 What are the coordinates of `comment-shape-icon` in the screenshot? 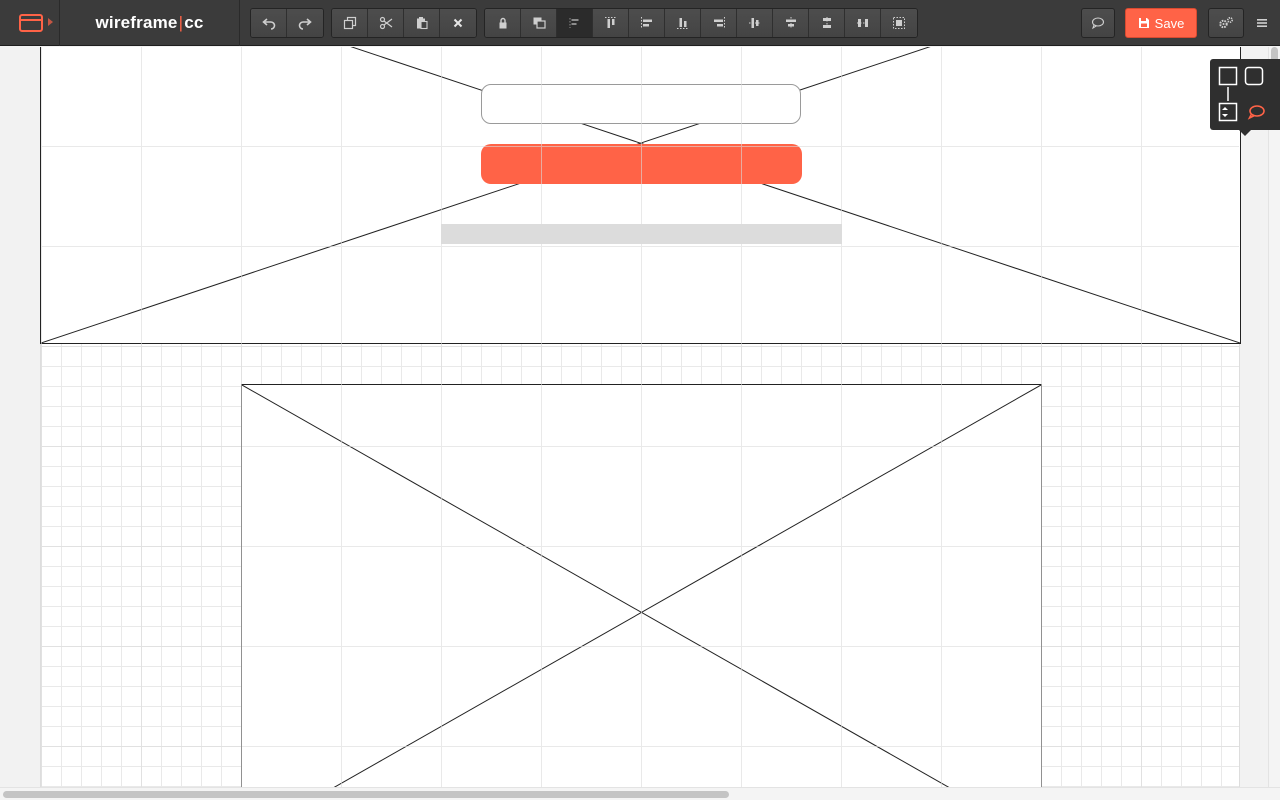 It's located at (1256, 112).